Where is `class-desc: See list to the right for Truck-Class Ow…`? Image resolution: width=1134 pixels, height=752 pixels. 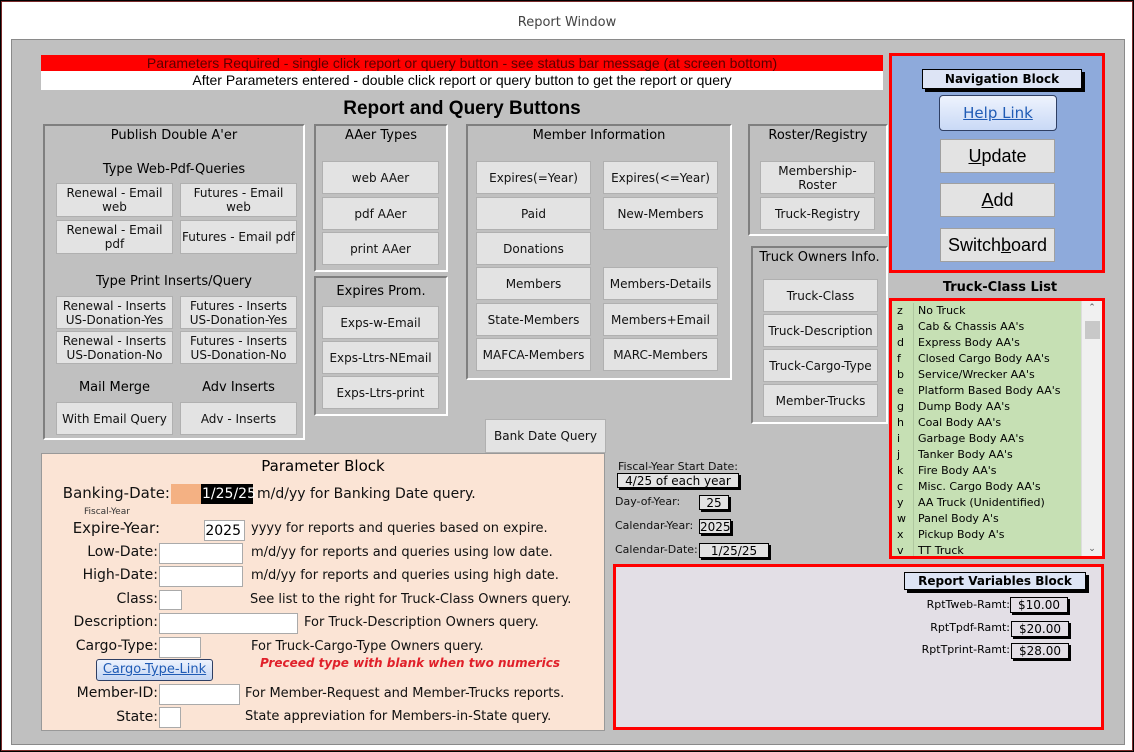
class-desc: See list to the right for Truck-Class Ow… is located at coordinates (411, 599).